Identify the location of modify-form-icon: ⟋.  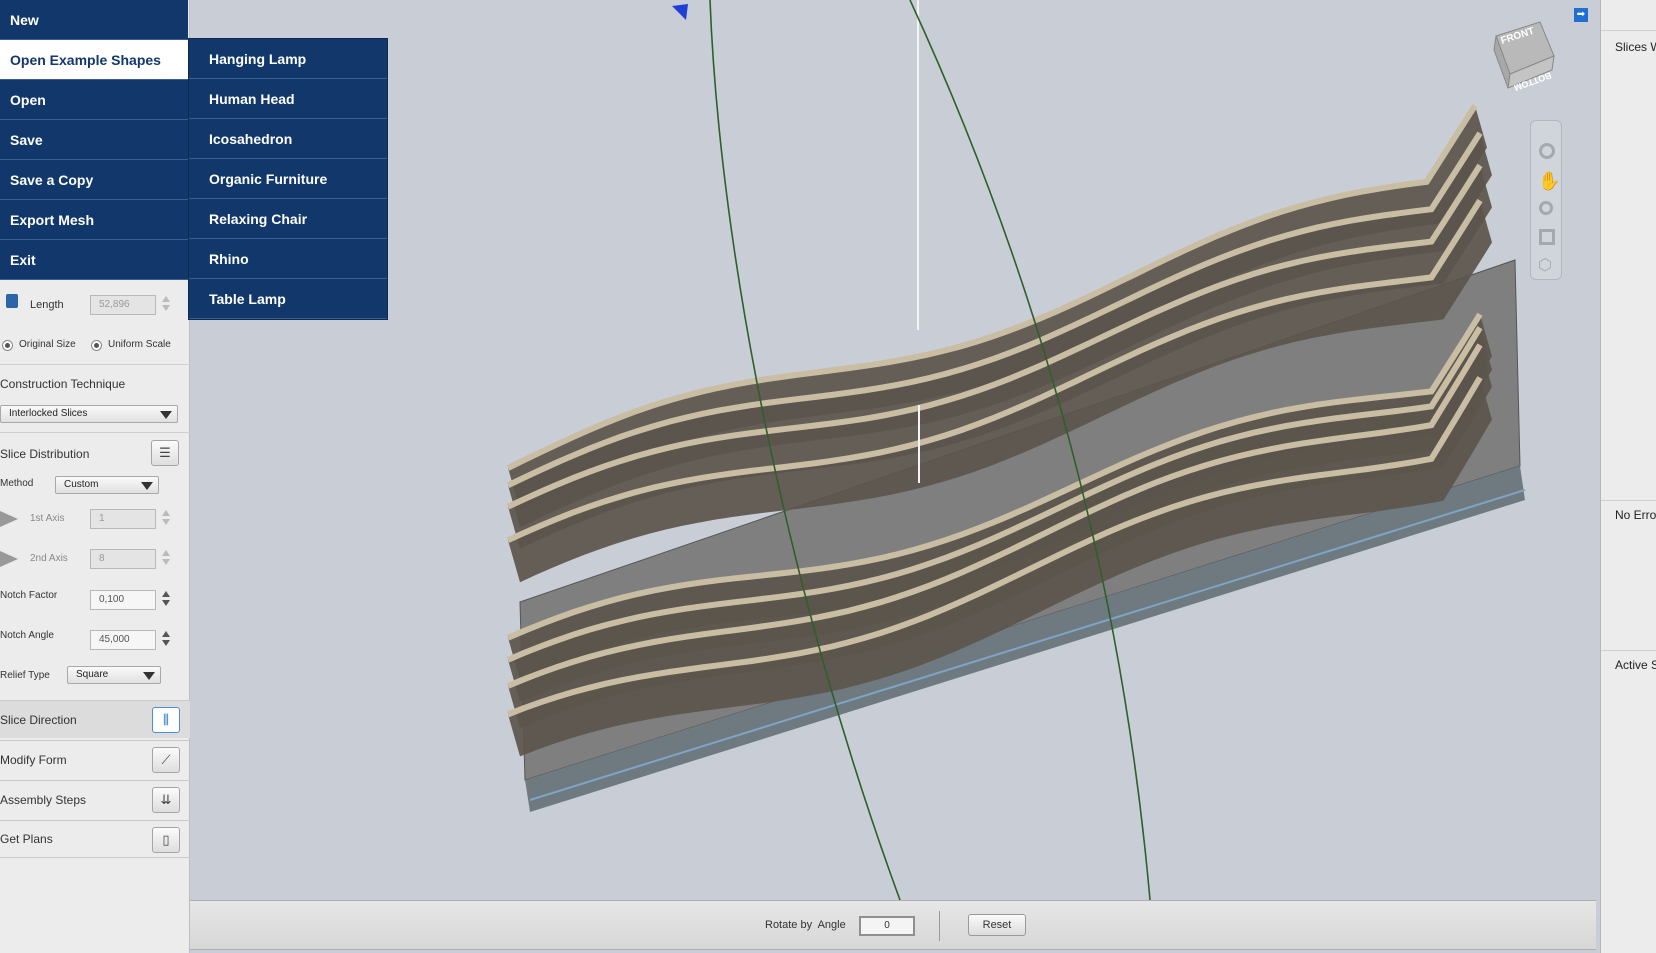
(166, 759).